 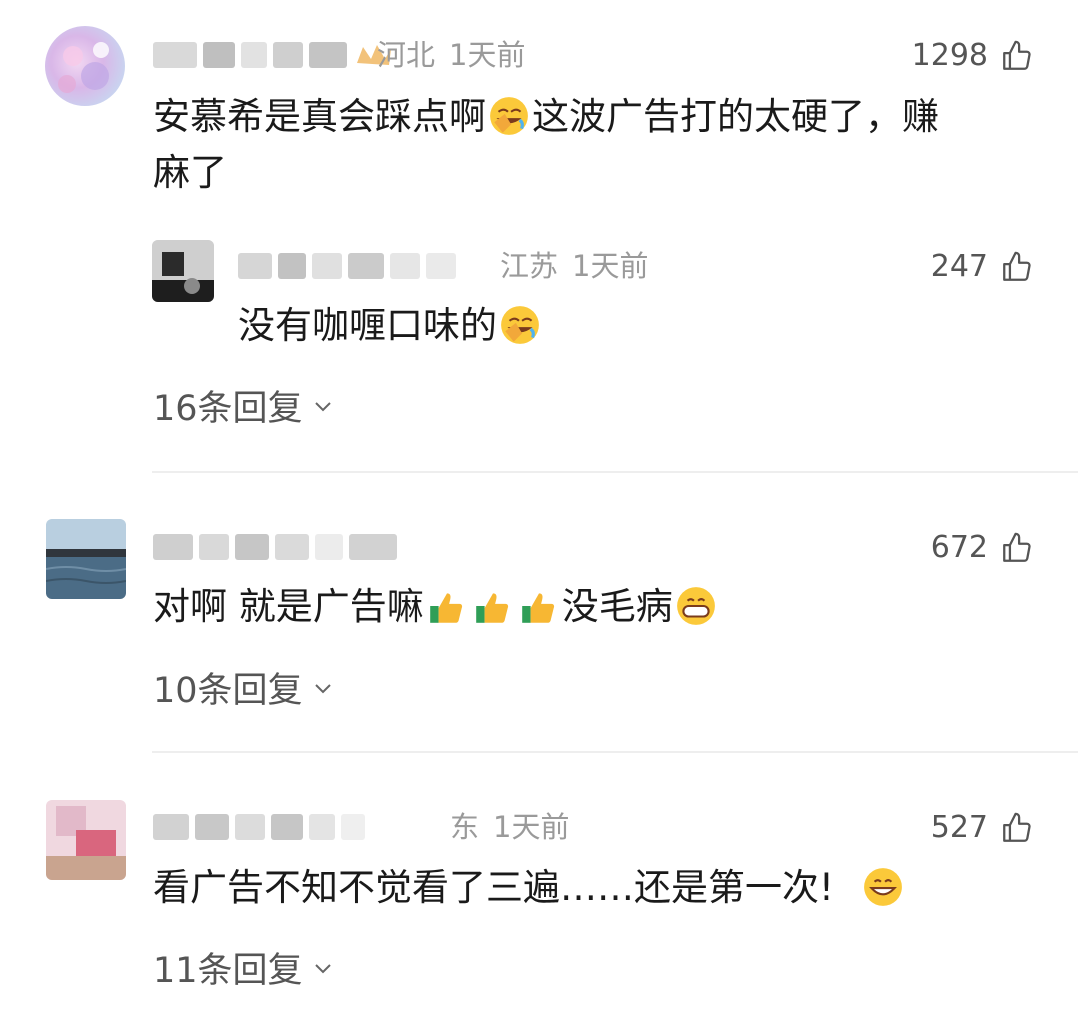 I want to click on comment-text: 看广告不知不觉看了三遍……还是第一次!, so click(x=529, y=888).